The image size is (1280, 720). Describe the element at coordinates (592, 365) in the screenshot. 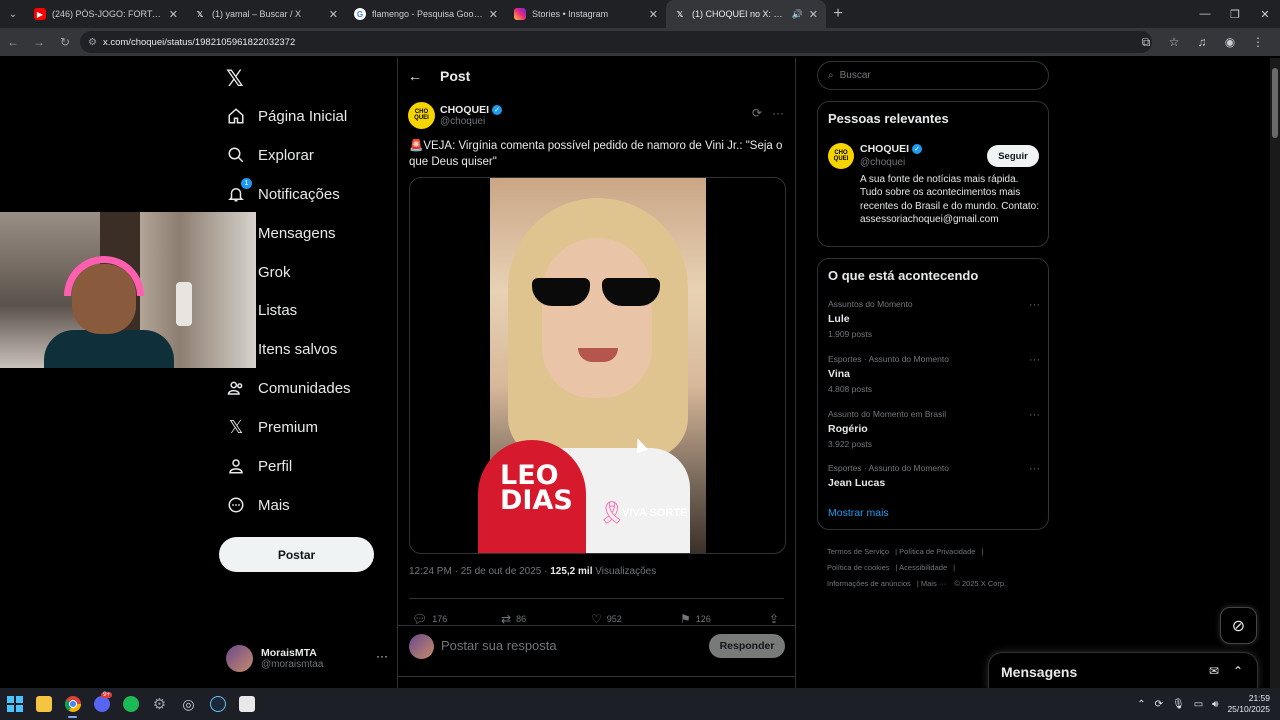

I see `video-frame: LEO DIAS 🎗 VIVA SORTE` at that location.